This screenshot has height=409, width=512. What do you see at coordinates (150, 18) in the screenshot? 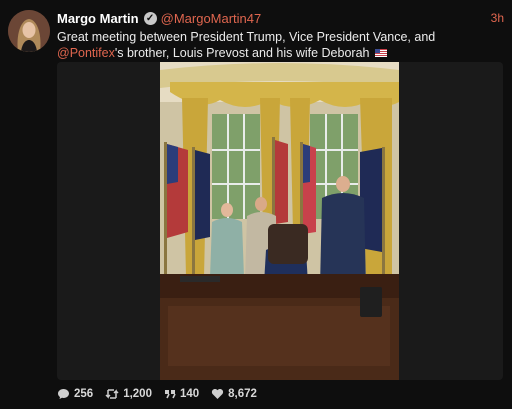
I see `verified-icon: ✓` at bounding box center [150, 18].